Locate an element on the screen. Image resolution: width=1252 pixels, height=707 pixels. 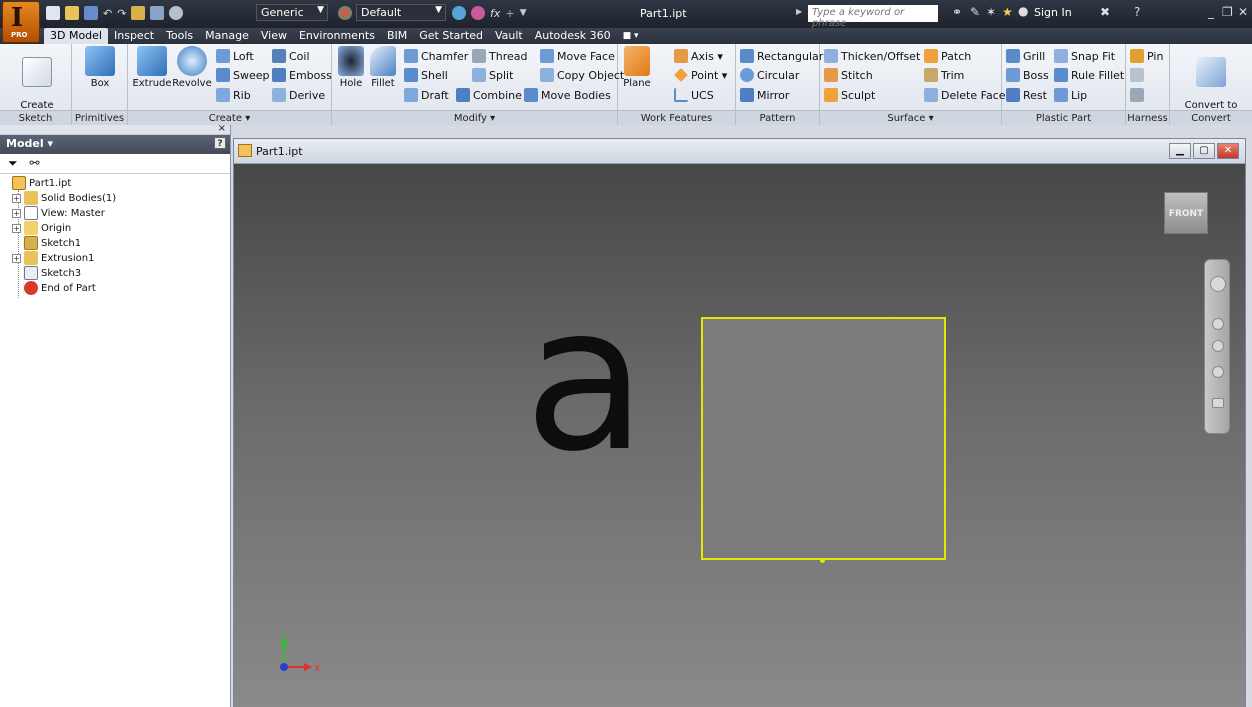
appearance-combo: Default ▼ is located at coordinates (401, 12).